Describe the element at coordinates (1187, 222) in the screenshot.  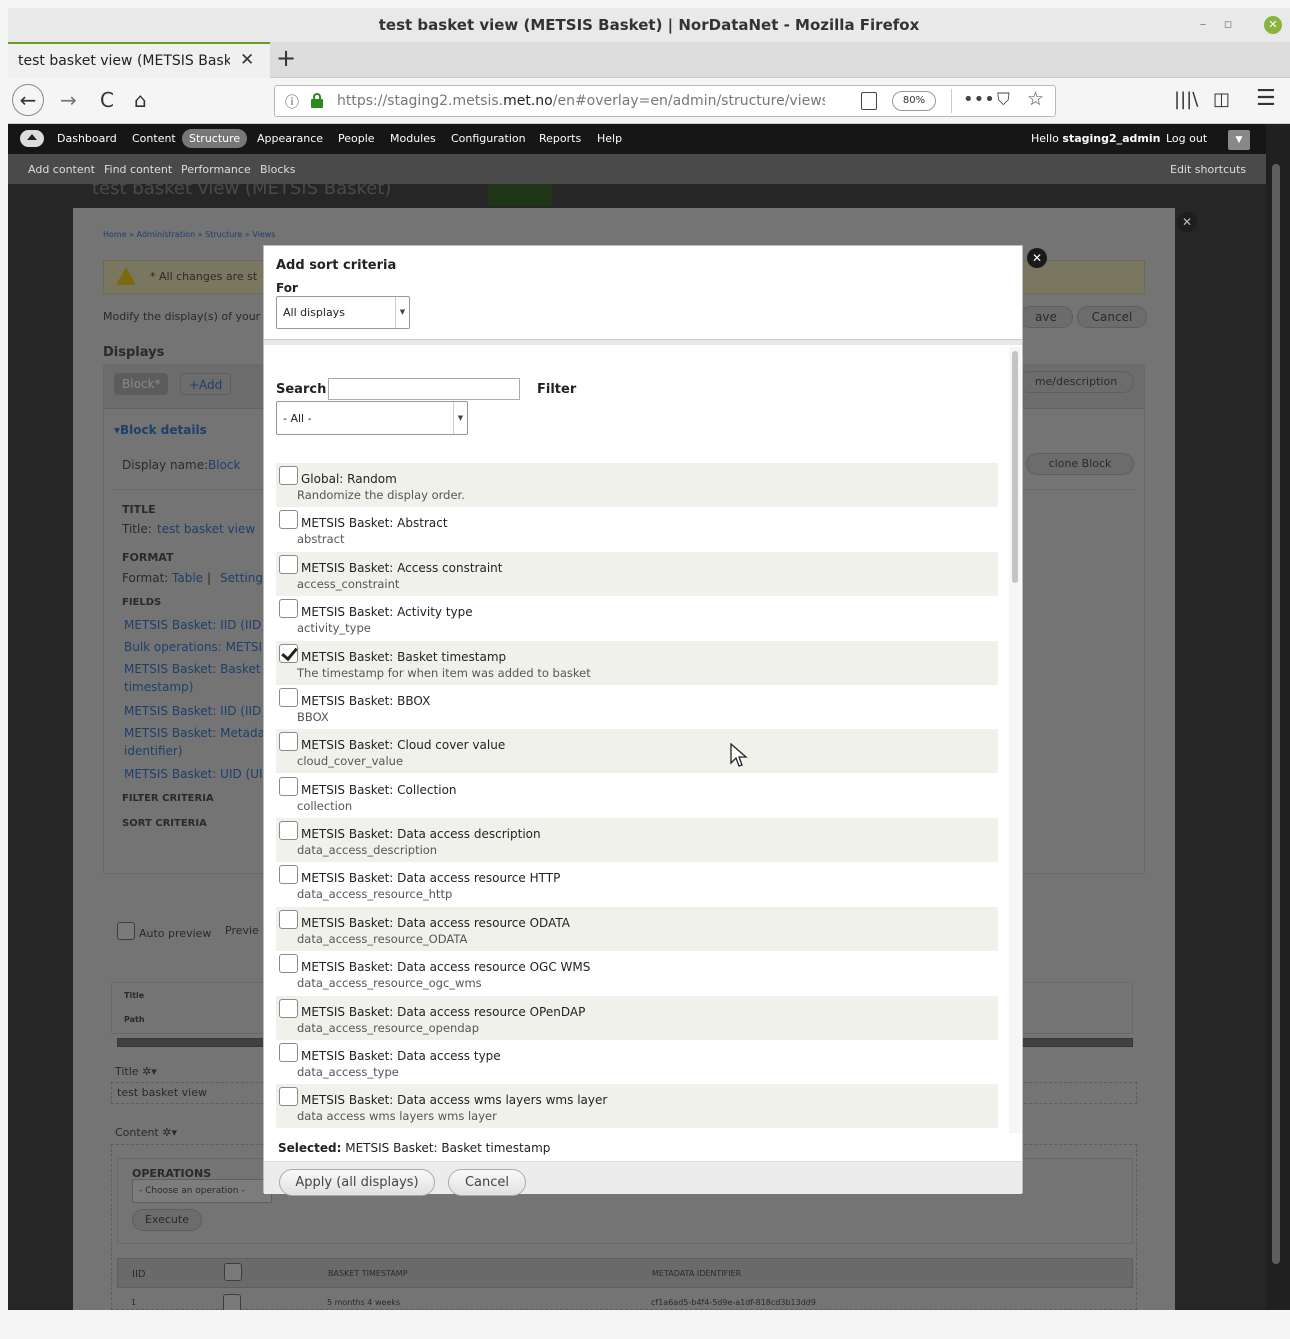
I see `overlay-close-icon: ✕` at that location.